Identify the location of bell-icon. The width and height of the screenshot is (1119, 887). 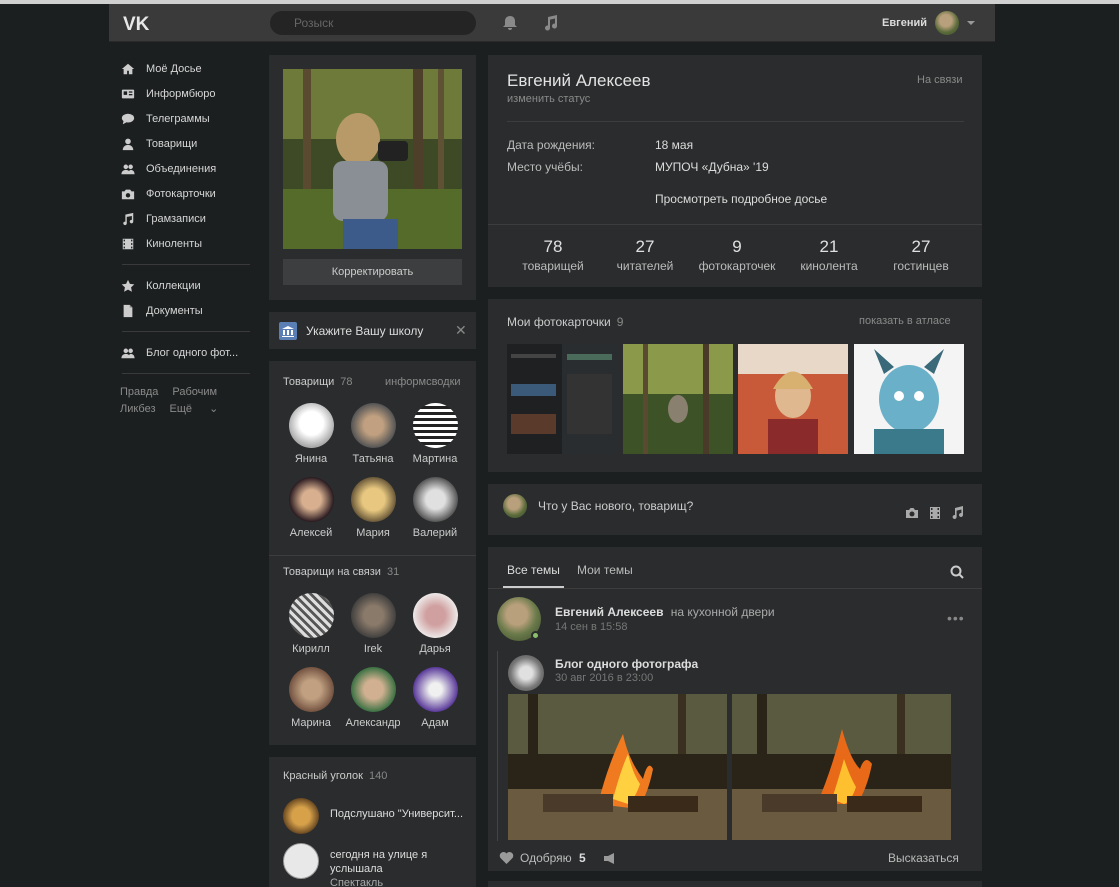
(510, 23).